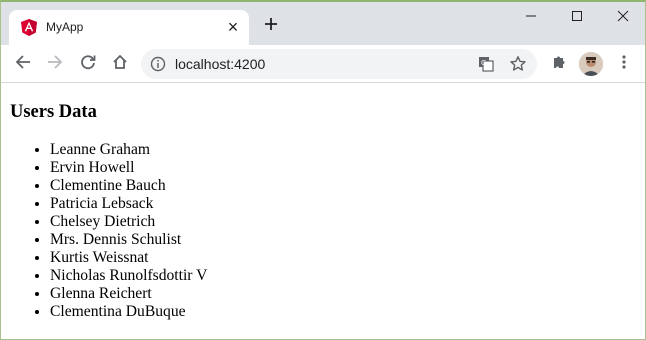 This screenshot has height=340, width=646. Describe the element at coordinates (220, 64) in the screenshot. I see `url-text: localhost:4200` at that location.